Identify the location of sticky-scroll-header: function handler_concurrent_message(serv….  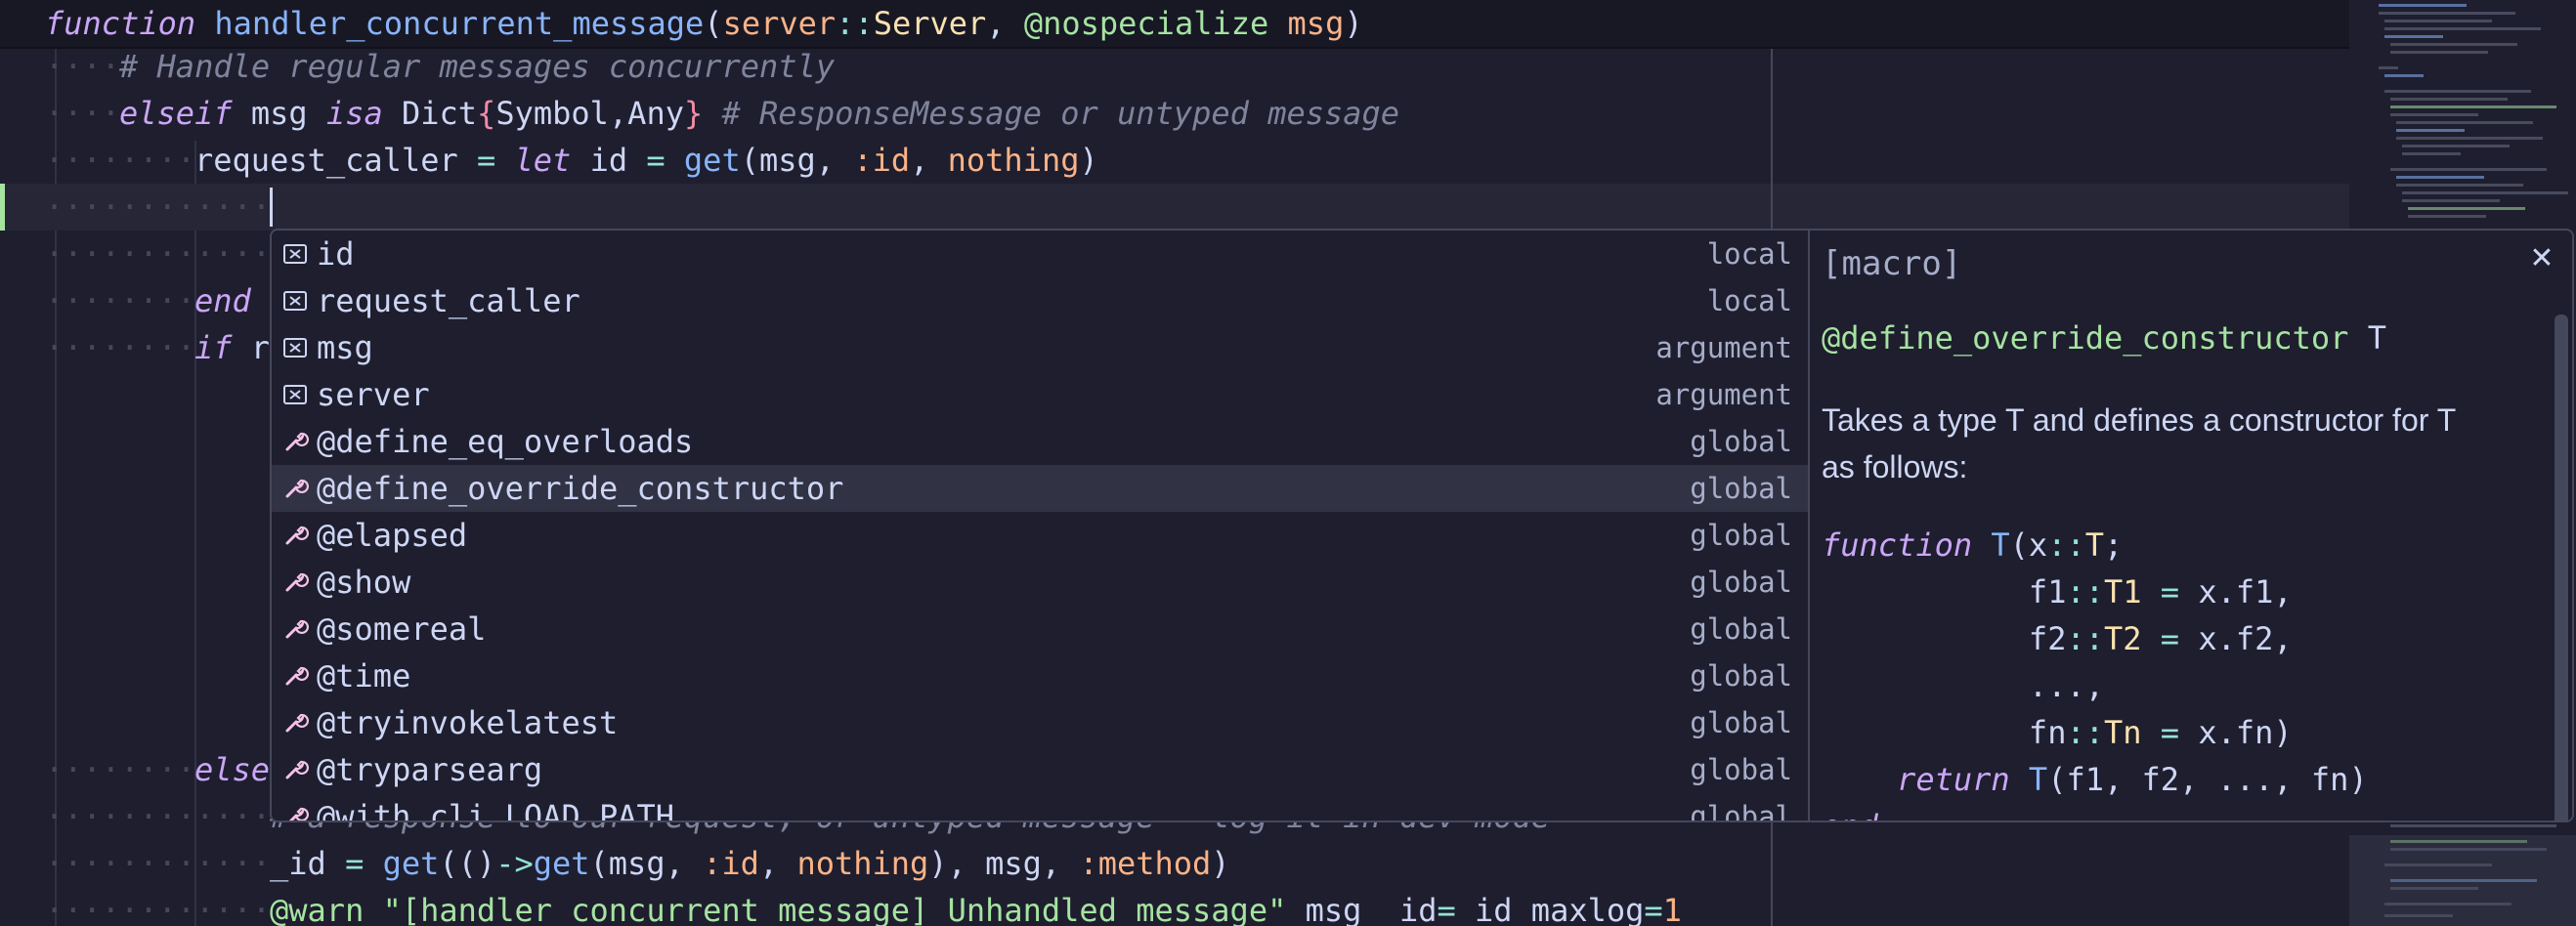
(1175, 24).